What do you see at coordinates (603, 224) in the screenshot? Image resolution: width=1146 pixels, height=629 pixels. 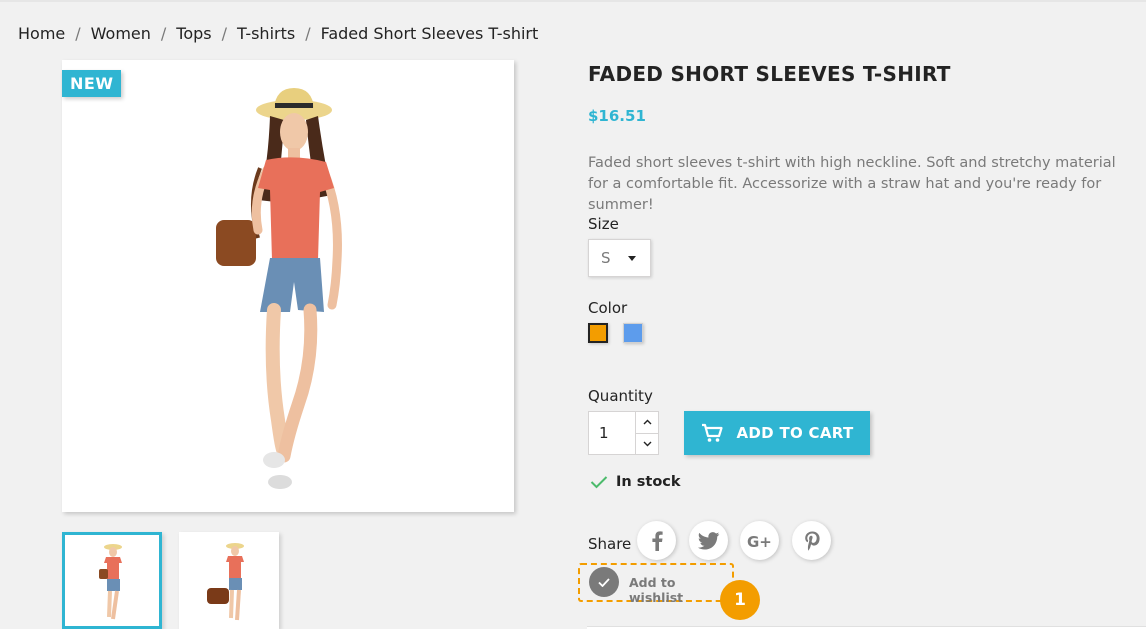 I see `size-label: Size` at bounding box center [603, 224].